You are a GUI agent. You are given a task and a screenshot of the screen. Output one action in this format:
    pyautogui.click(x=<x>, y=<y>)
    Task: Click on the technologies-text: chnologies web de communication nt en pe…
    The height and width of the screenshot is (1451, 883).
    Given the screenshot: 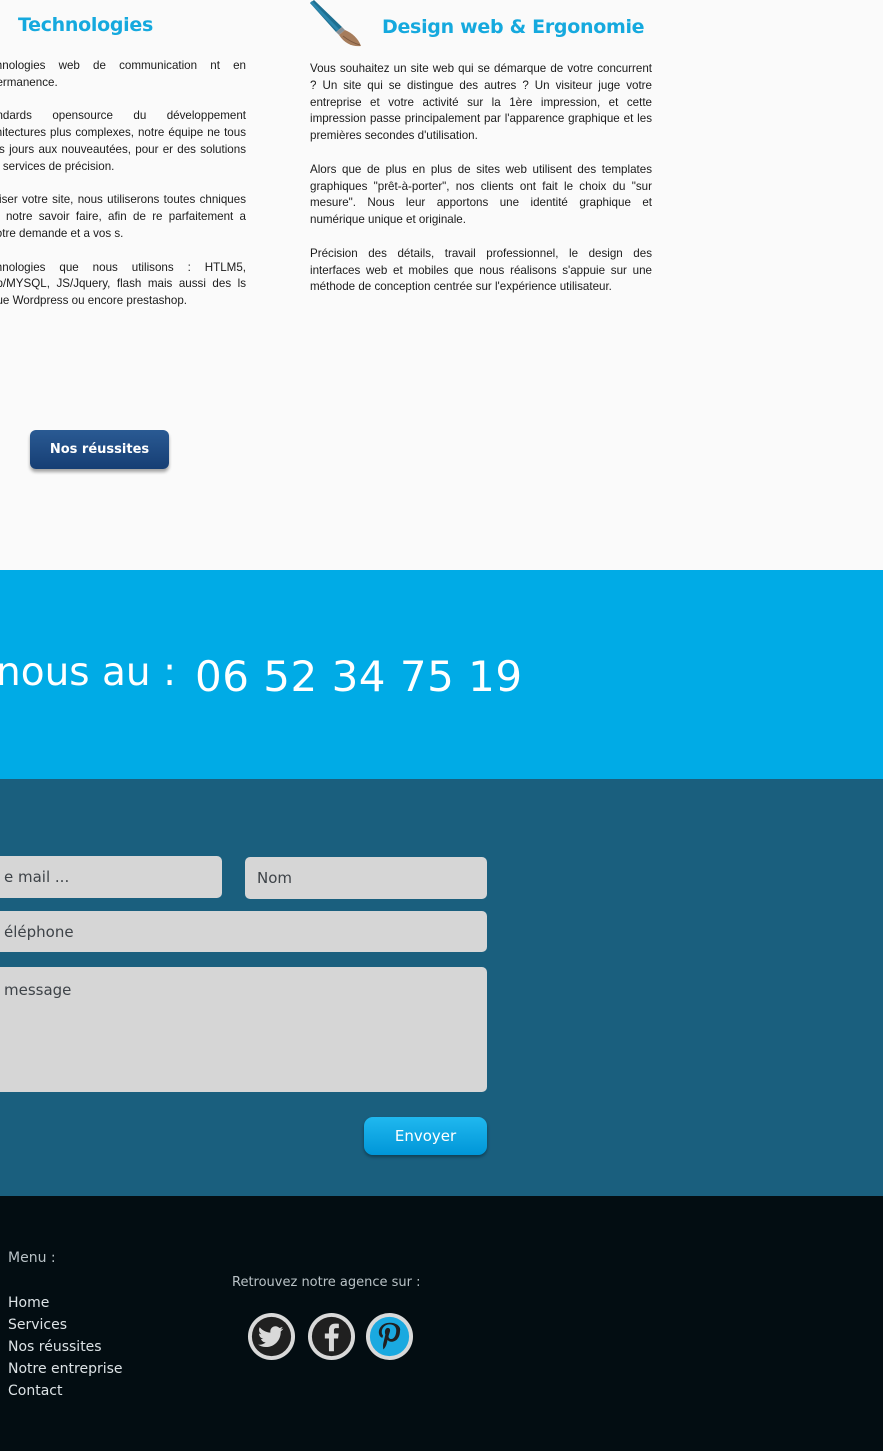 What is the action you would take?
    pyautogui.click(x=123, y=192)
    